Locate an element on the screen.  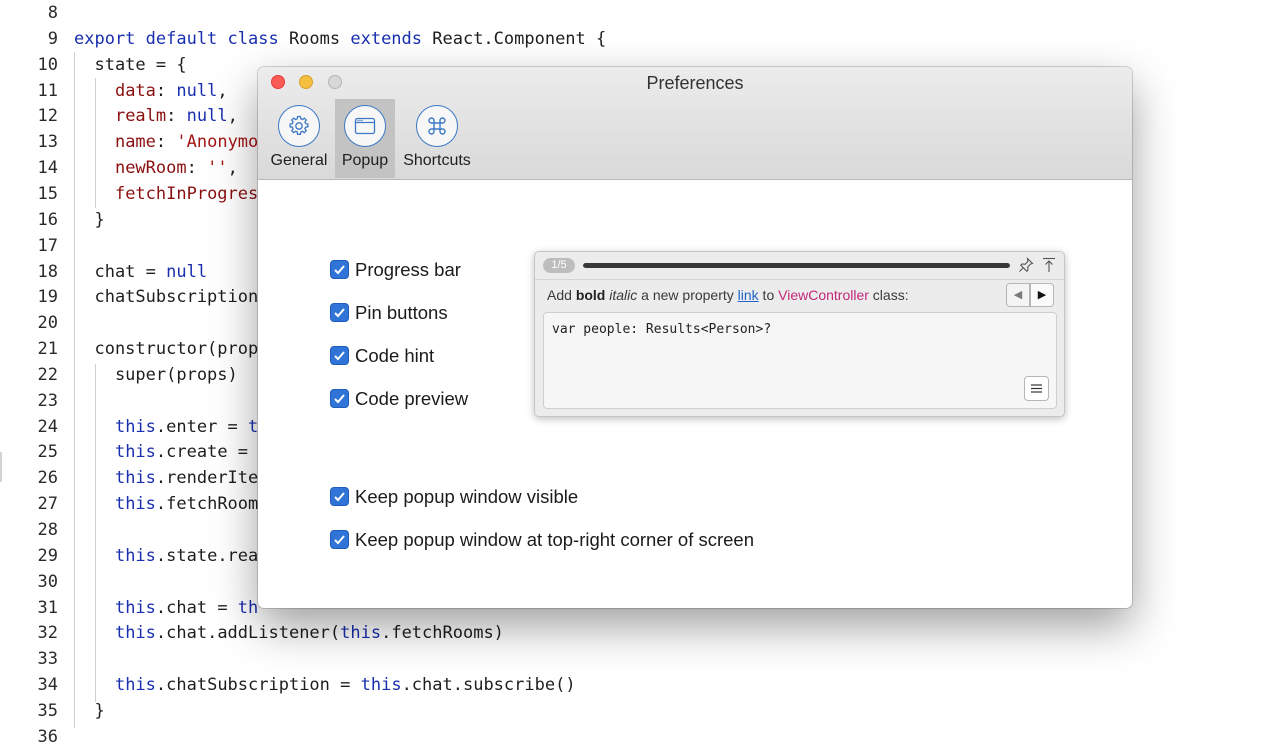
divider is located at coordinates (799, 279).